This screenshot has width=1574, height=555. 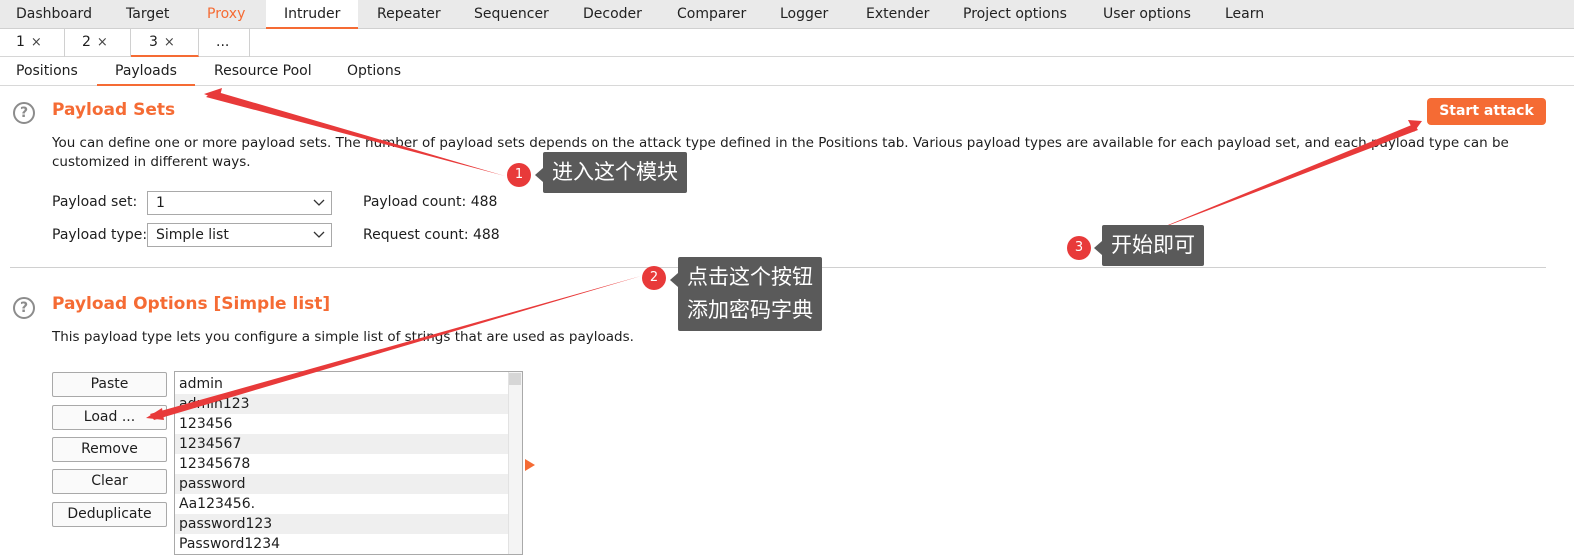 What do you see at coordinates (146, 71) in the screenshot?
I see `tab-payloads: Payloads` at bounding box center [146, 71].